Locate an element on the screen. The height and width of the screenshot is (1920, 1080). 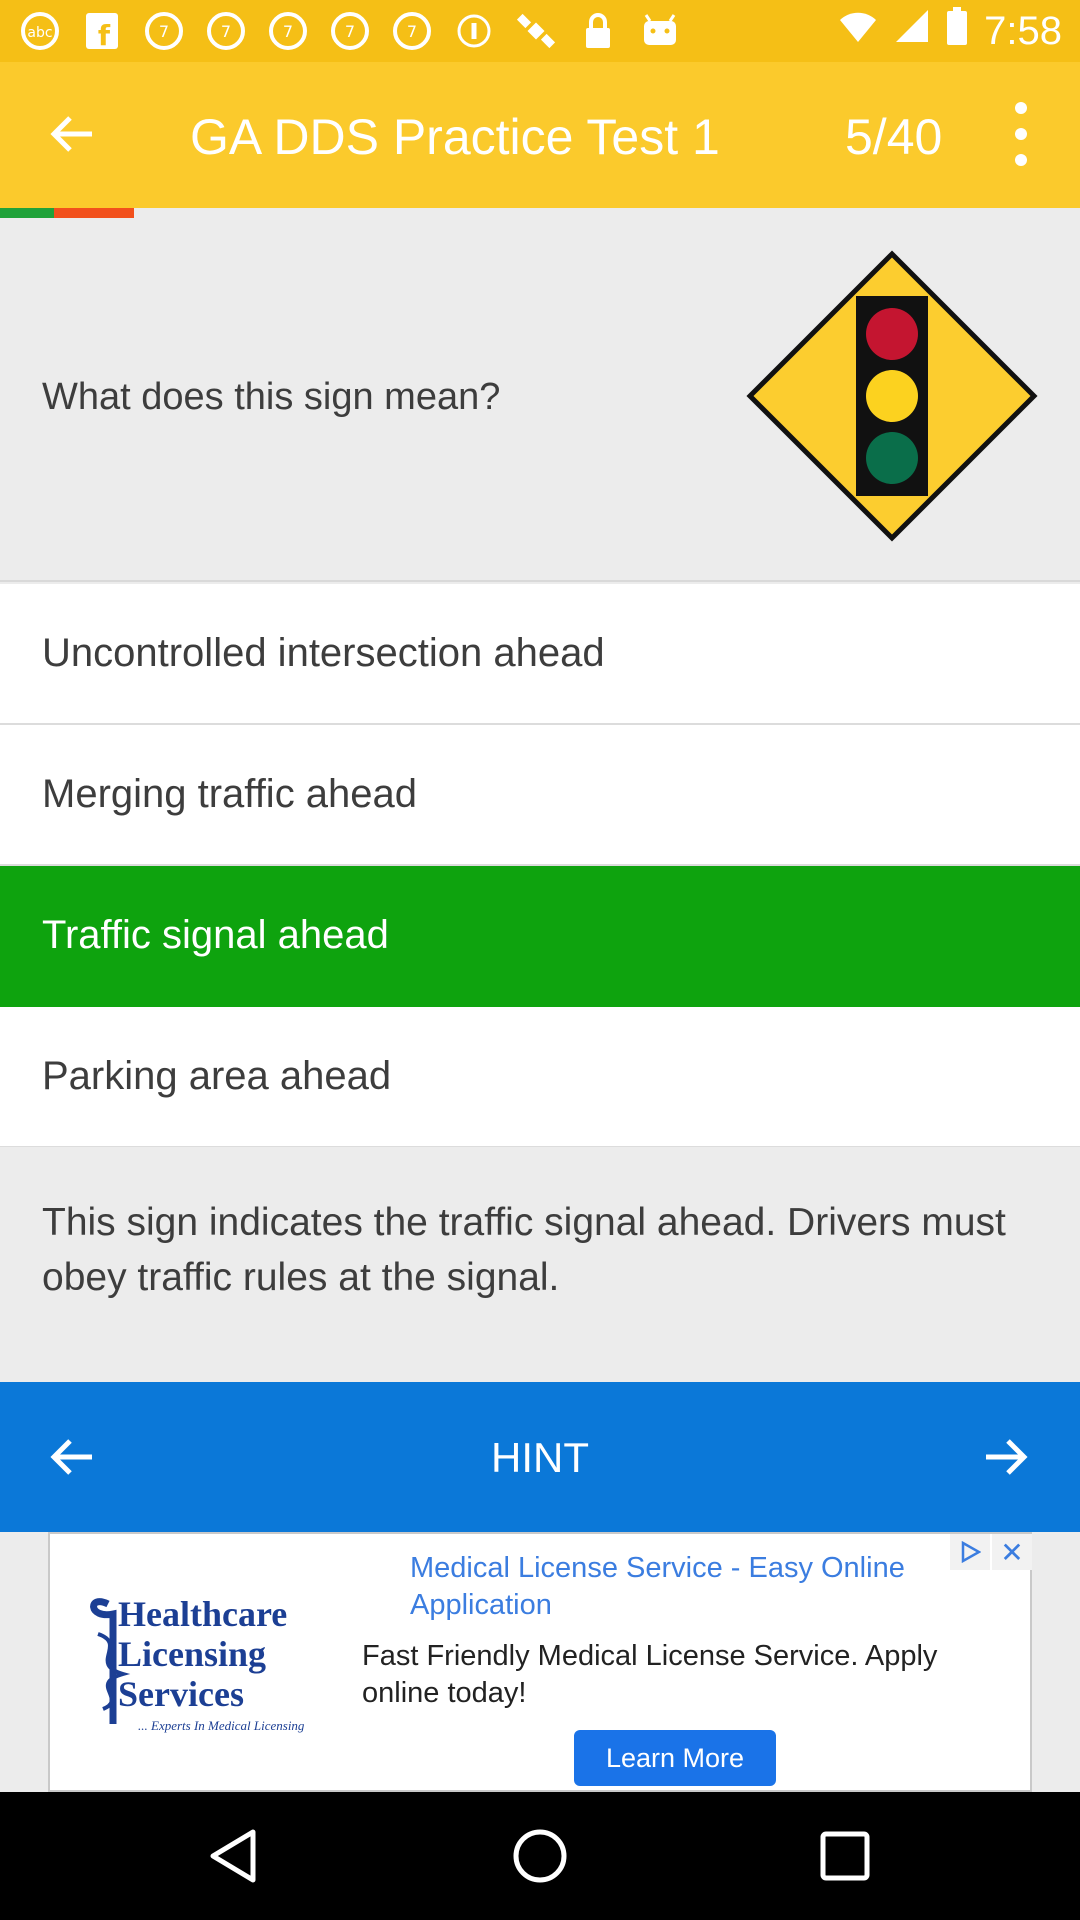
page-title: GA DDS Practice Test 1 is located at coordinates (455, 137).